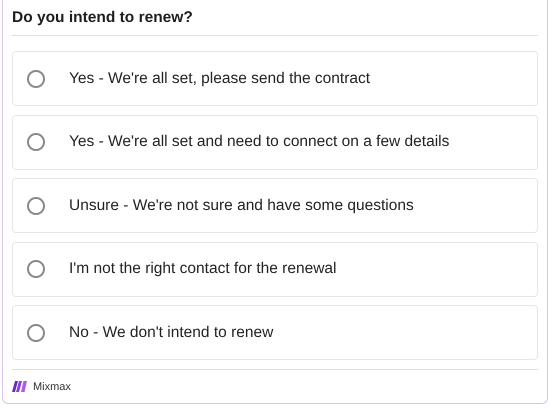 This screenshot has height=408, width=550. What do you see at coordinates (259, 142) in the screenshot?
I see `option-label: Yes - We're all set and need to connect on a few details` at bounding box center [259, 142].